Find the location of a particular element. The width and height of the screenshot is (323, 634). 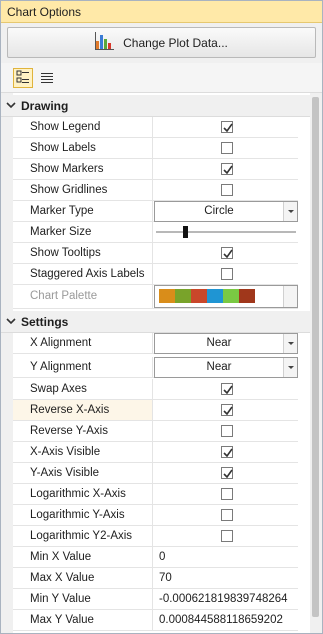

marker-type-select: Circle is located at coordinates (226, 211).